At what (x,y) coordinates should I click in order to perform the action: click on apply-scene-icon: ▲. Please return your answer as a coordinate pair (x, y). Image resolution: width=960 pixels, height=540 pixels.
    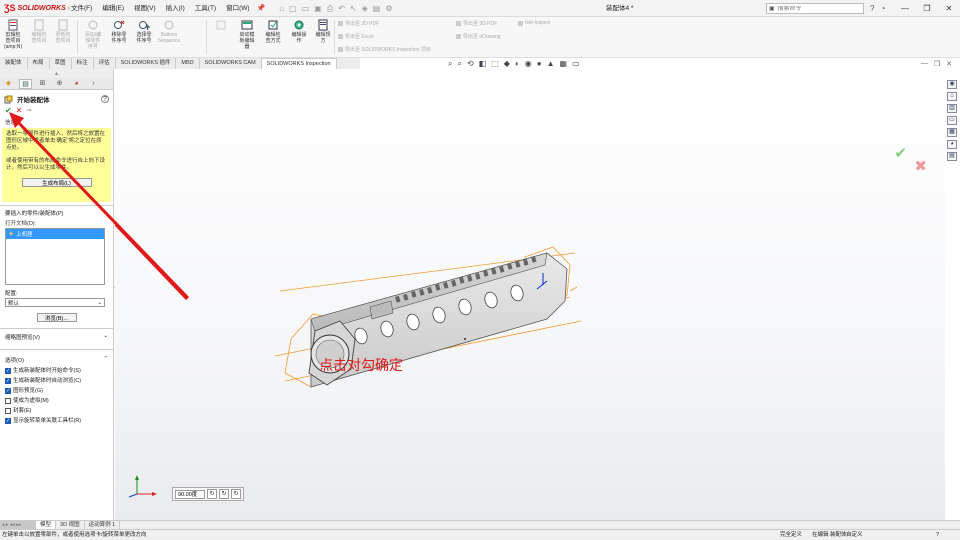
    Looking at the image, I should click on (551, 64).